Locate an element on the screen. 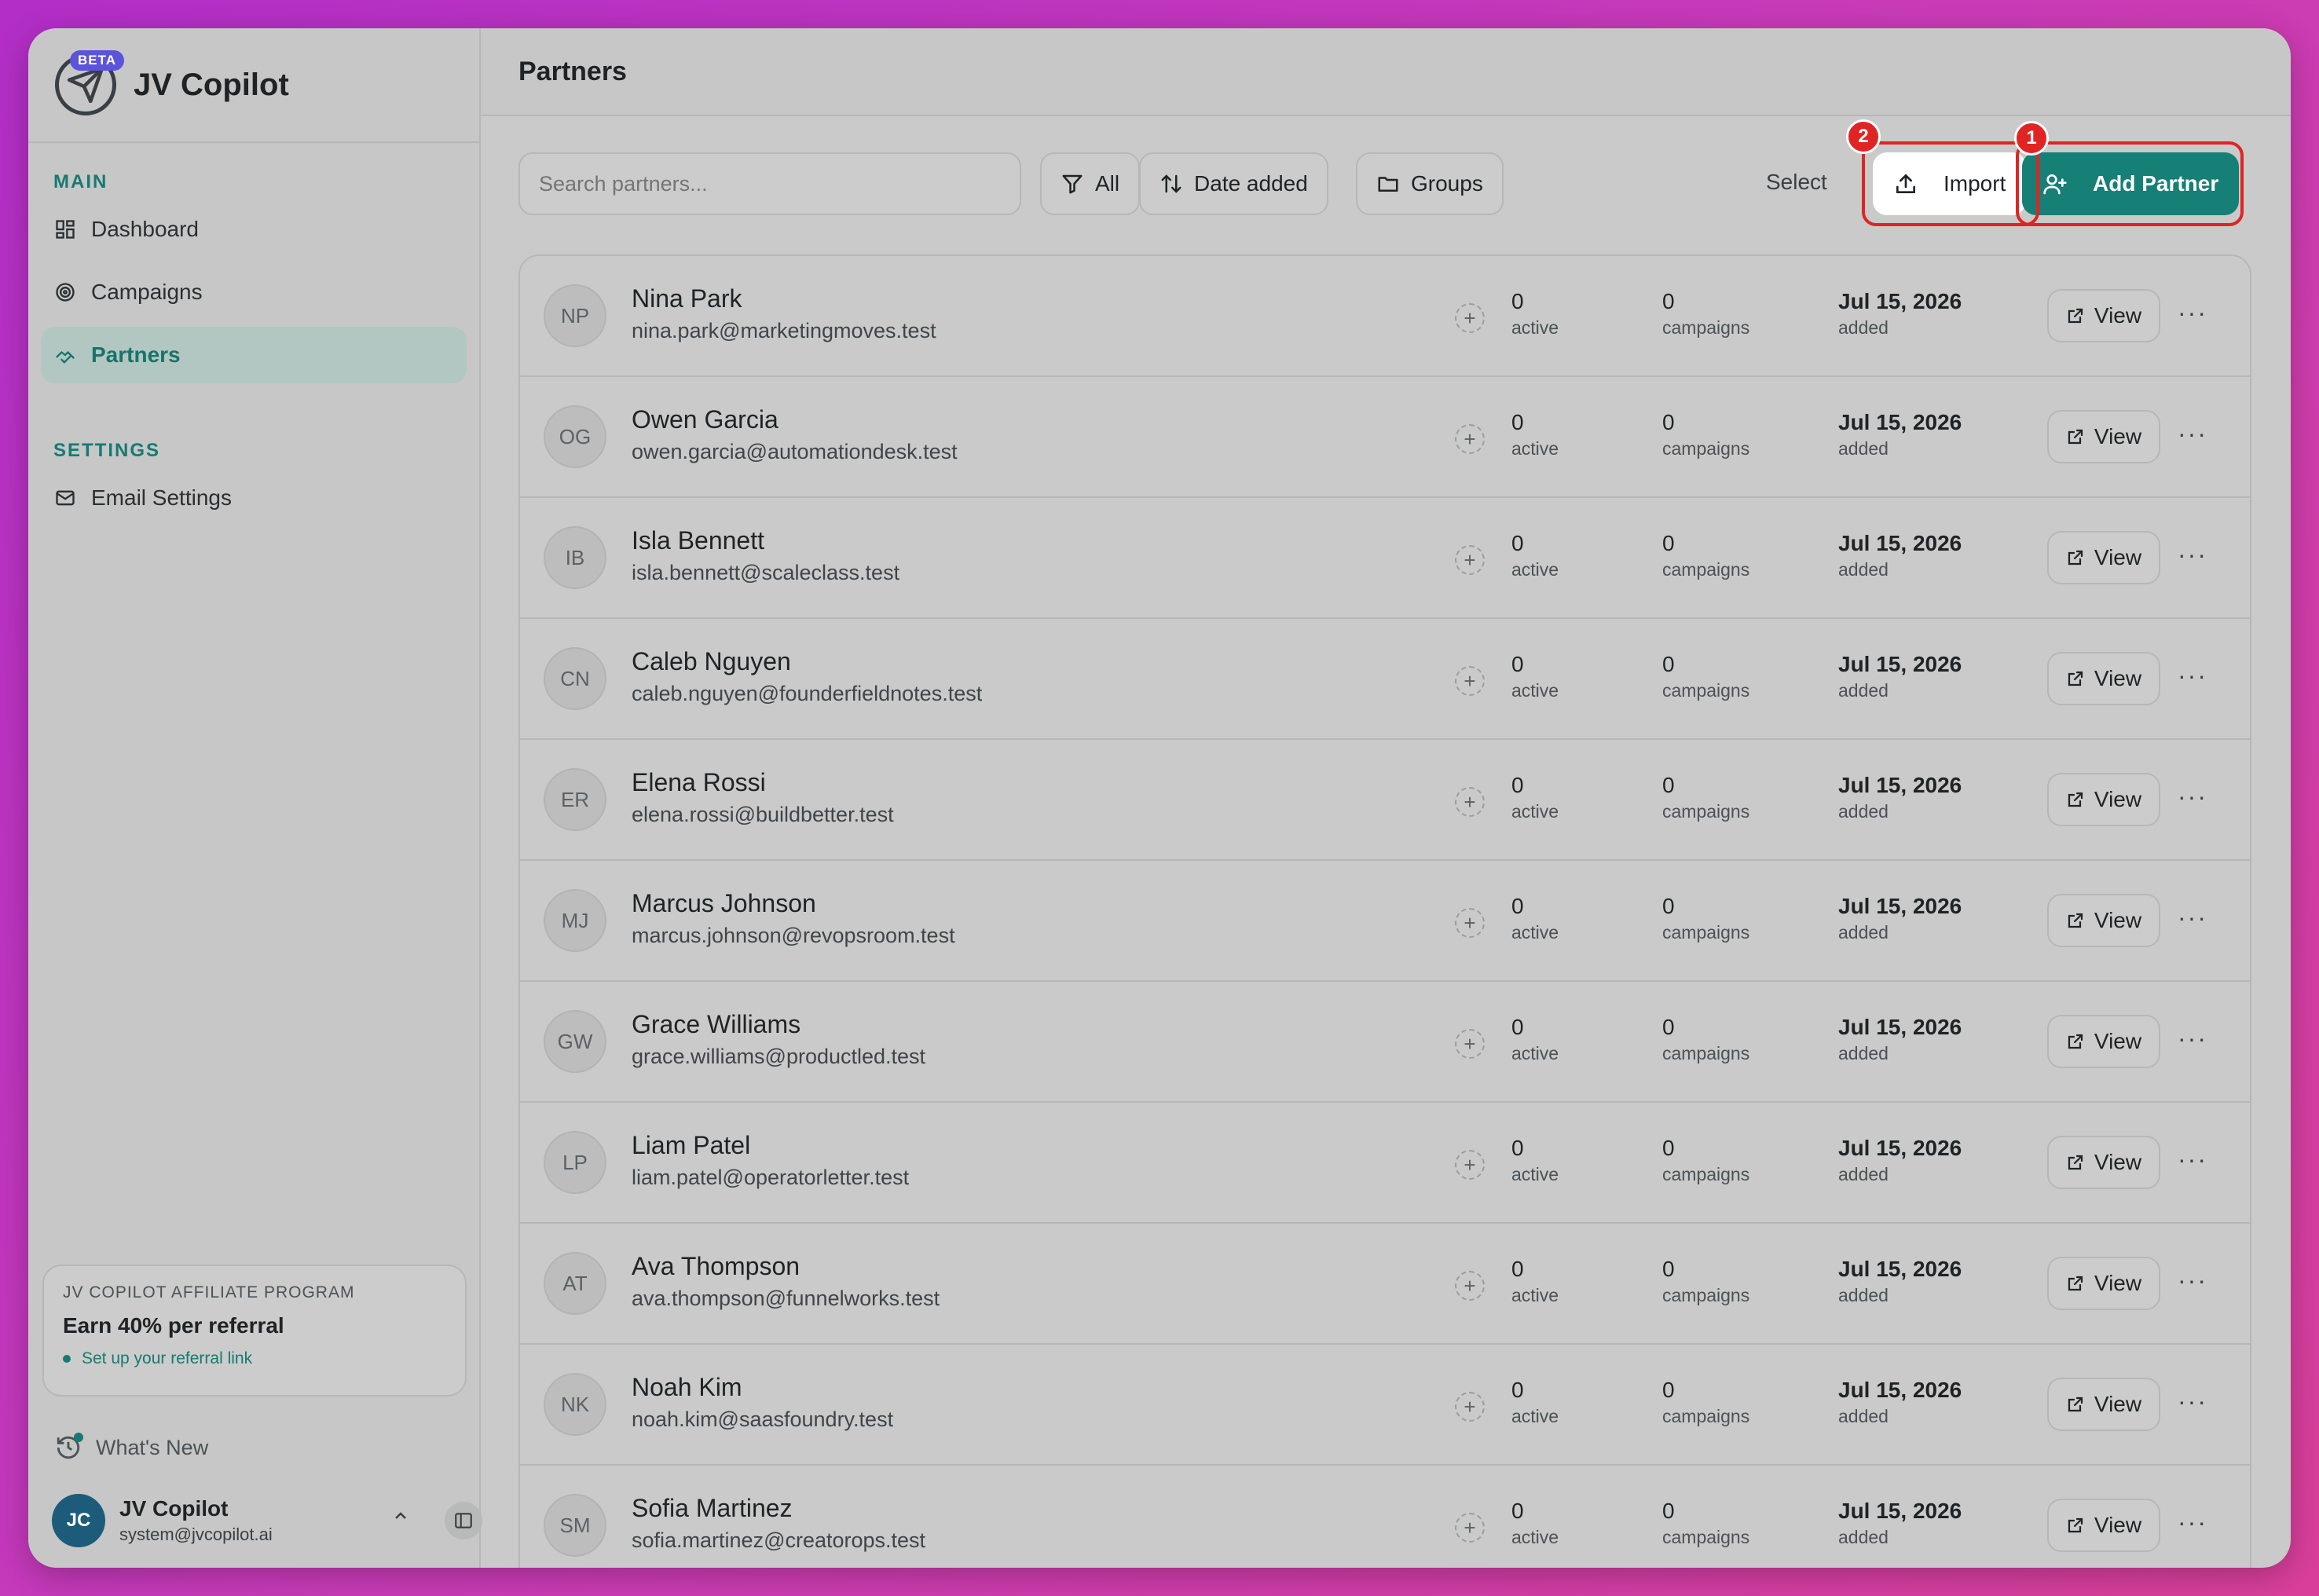  handshake-icon is located at coordinates (65, 355).